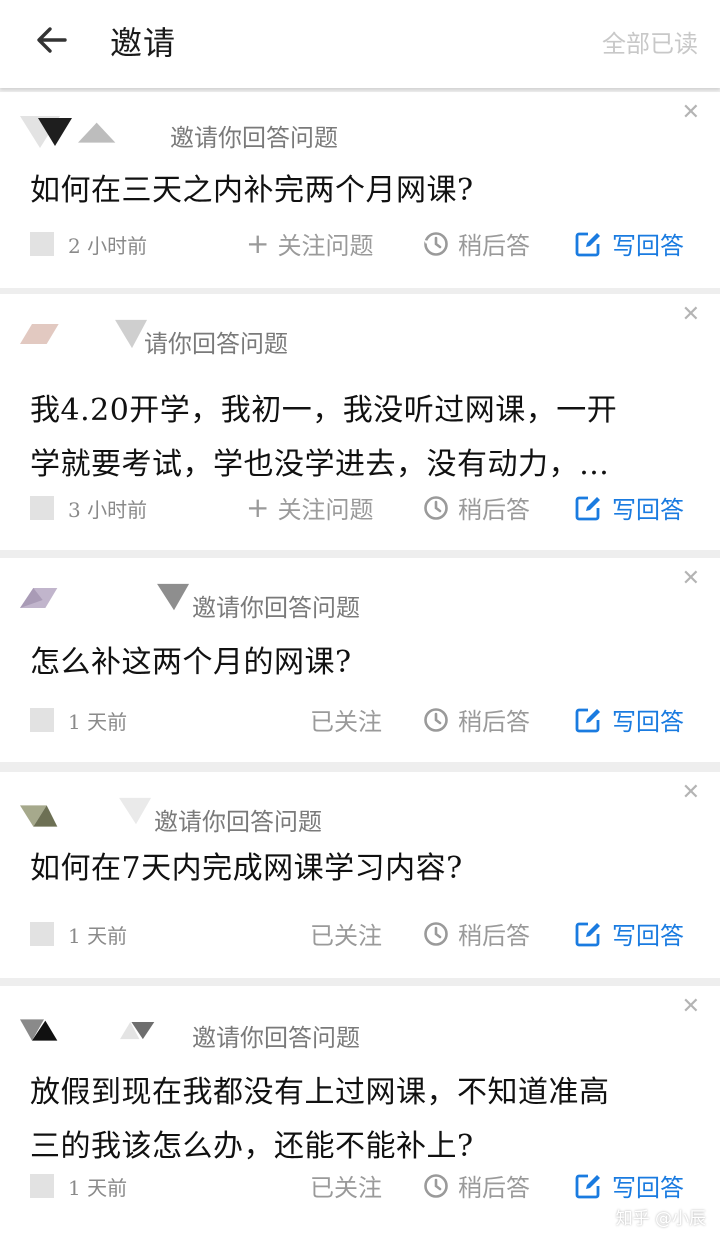 Image resolution: width=720 pixels, height=1249 pixels. What do you see at coordinates (143, 43) in the screenshot?
I see `page-title: 邀请` at bounding box center [143, 43].